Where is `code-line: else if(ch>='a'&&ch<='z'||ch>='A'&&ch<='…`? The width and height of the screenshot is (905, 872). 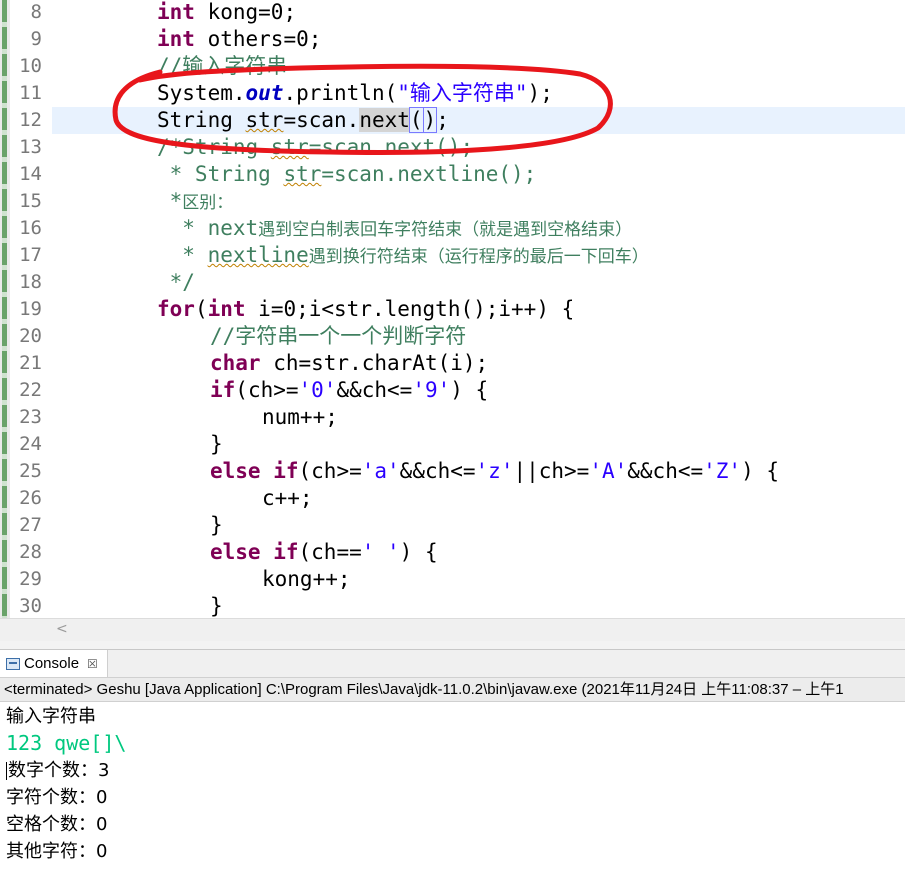
code-line: else if(ch>='a'&&ch<='z'||ch>='A'&&ch<='… is located at coordinates (478, 471).